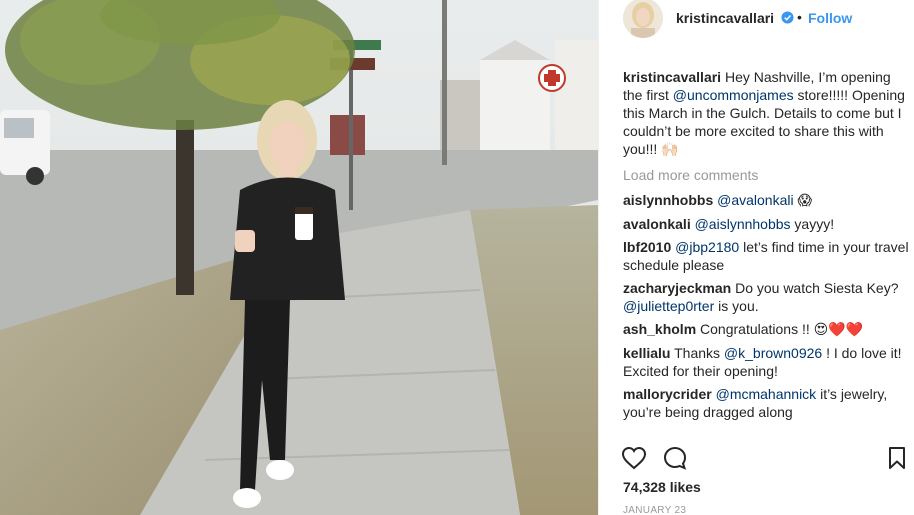 The image size is (914, 515). Describe the element at coordinates (675, 458) in the screenshot. I see `comment-icon` at that location.